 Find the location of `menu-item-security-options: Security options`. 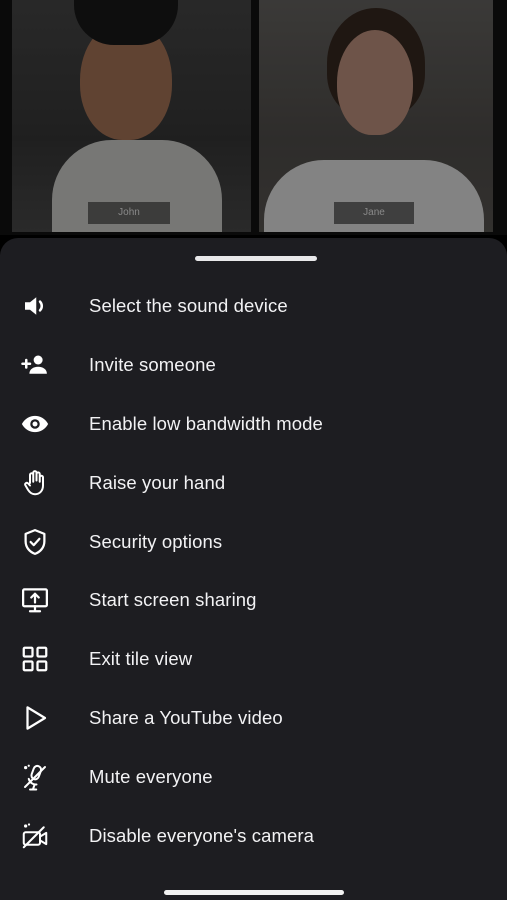

menu-item-security-options: Security options is located at coordinates (253, 541).